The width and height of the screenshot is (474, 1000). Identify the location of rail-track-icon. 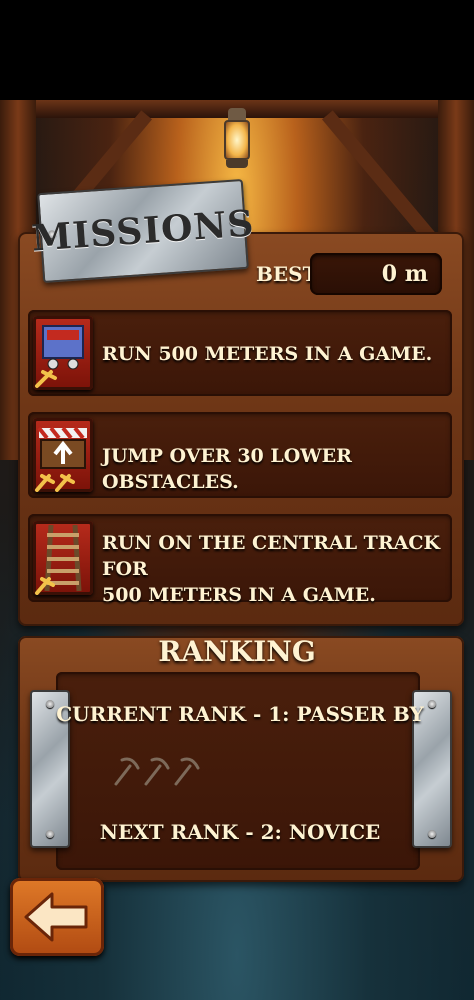
(63, 558).